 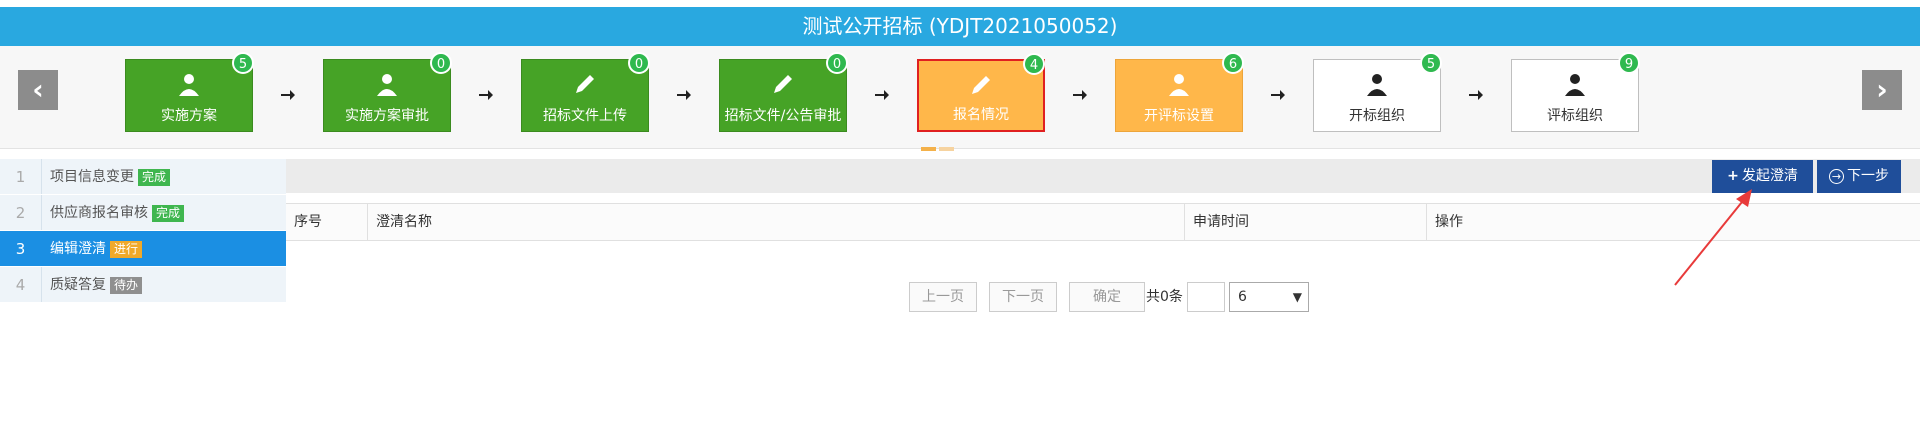 I want to click on total-count-text: 共0条, so click(x=1164, y=297).